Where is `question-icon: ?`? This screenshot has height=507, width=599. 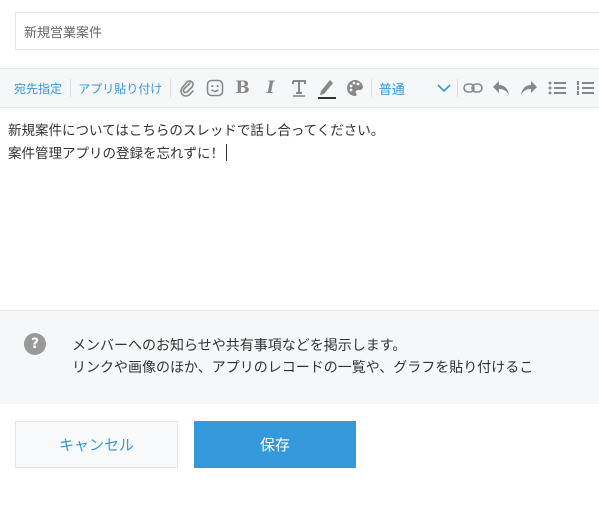 question-icon: ? is located at coordinates (35, 344).